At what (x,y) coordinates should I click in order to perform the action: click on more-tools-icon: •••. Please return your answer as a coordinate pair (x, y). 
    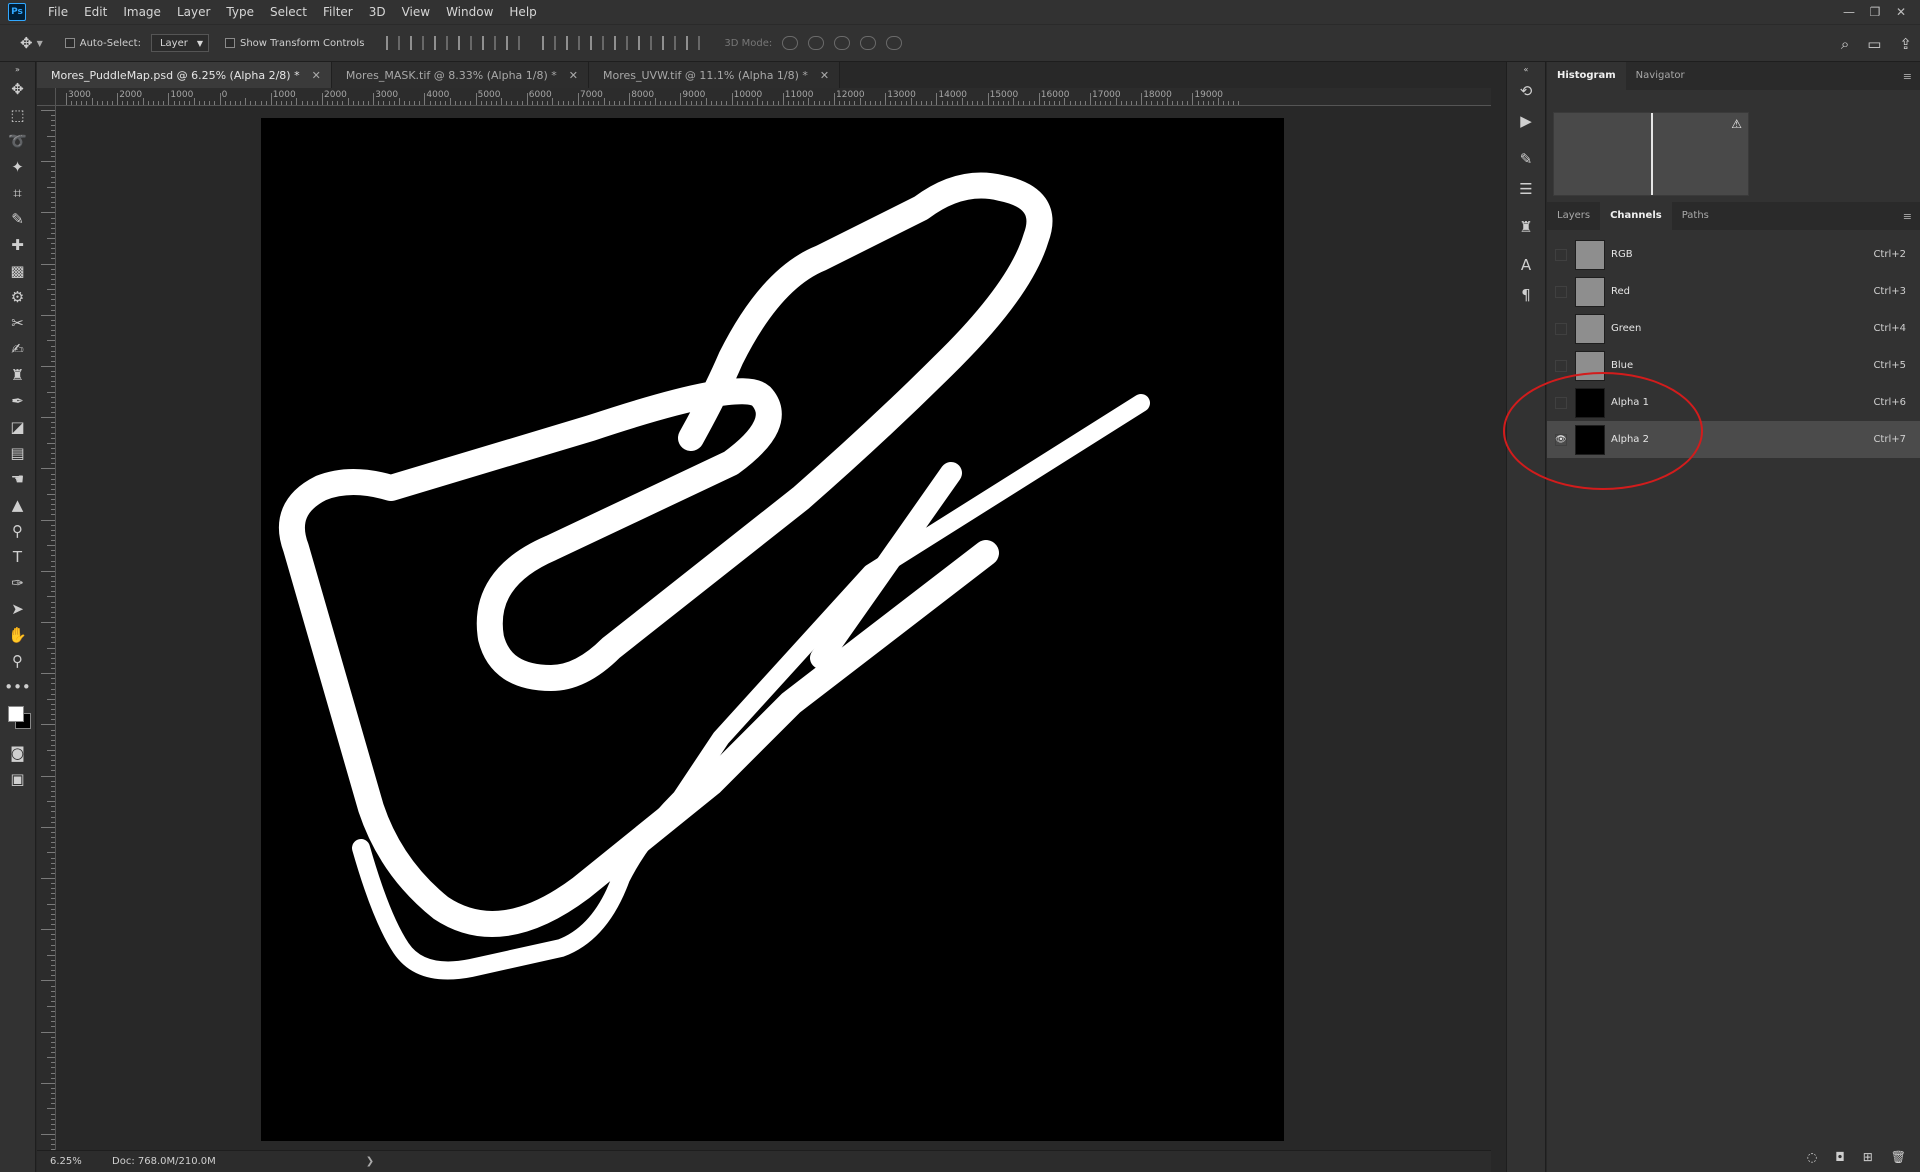
    Looking at the image, I should click on (17, 687).